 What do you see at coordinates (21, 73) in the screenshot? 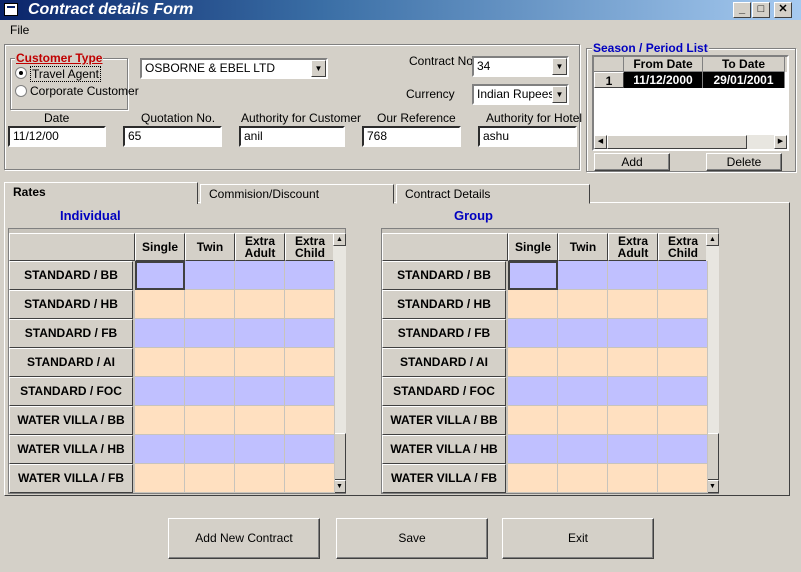
I see `radio-travel-agent` at bounding box center [21, 73].